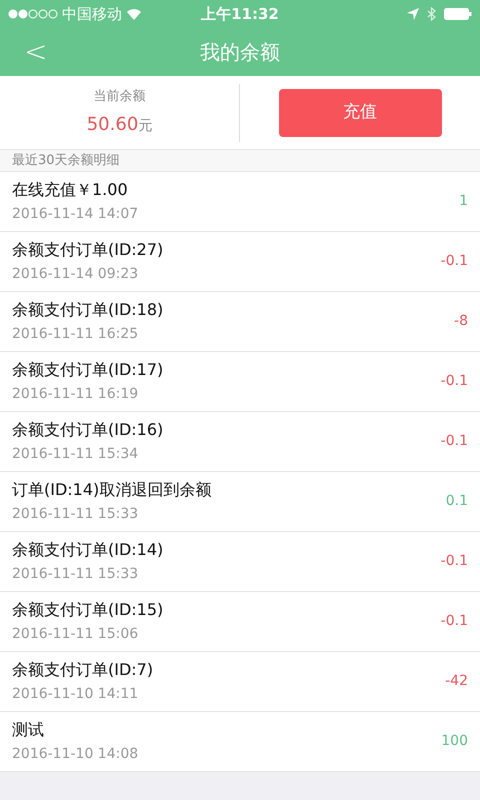 This screenshot has width=480, height=800. Describe the element at coordinates (33, 14) in the screenshot. I see `signal-icon` at that location.